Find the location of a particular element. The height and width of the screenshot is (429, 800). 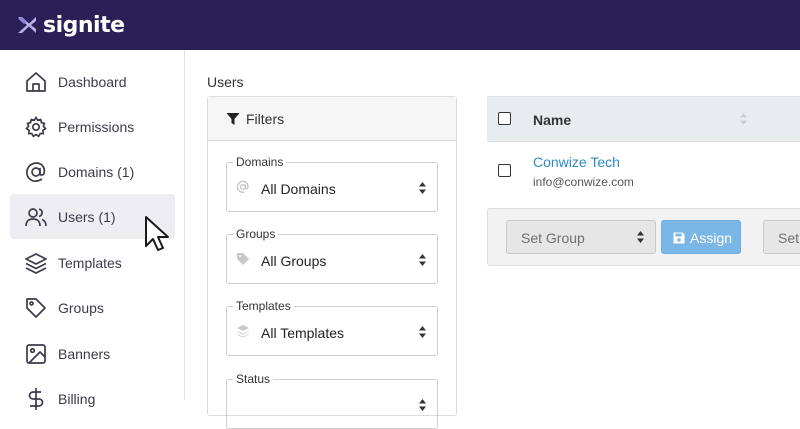

filter-icon is located at coordinates (233, 118).